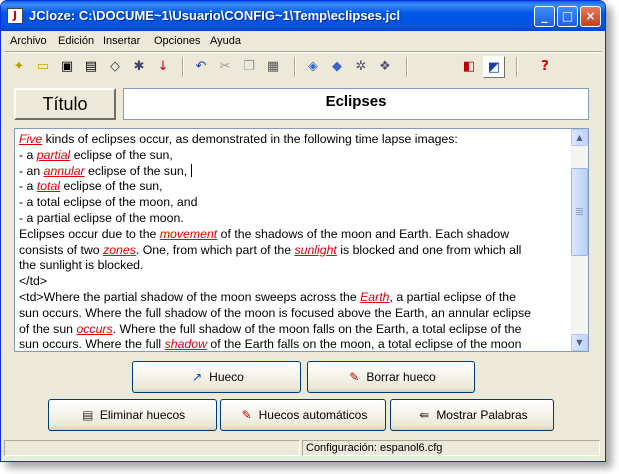  I want to click on gap-word: partial, so click(53, 154).